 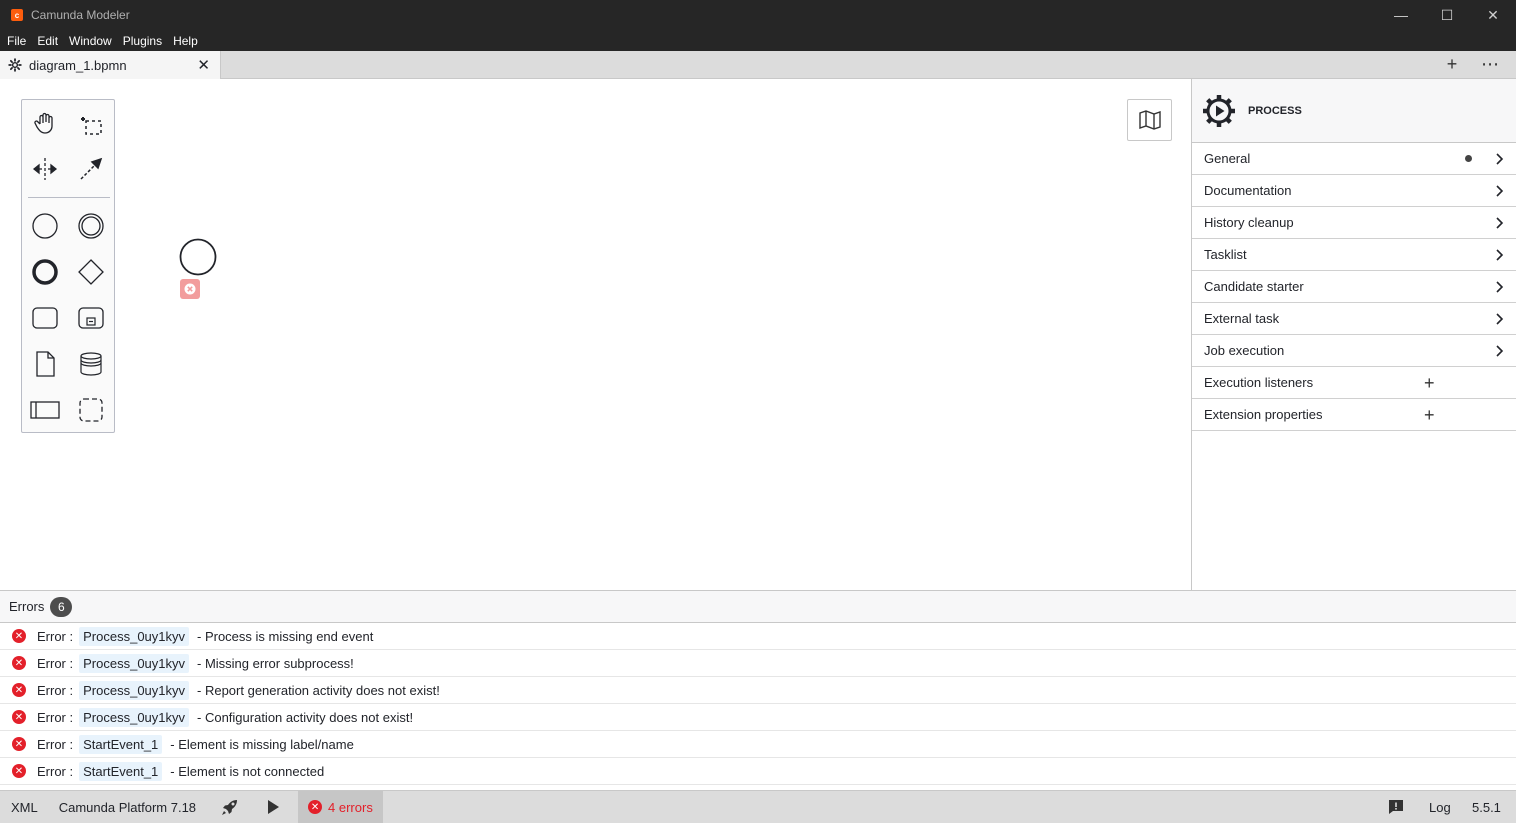 I want to click on rocket-icon, so click(x=230, y=807).